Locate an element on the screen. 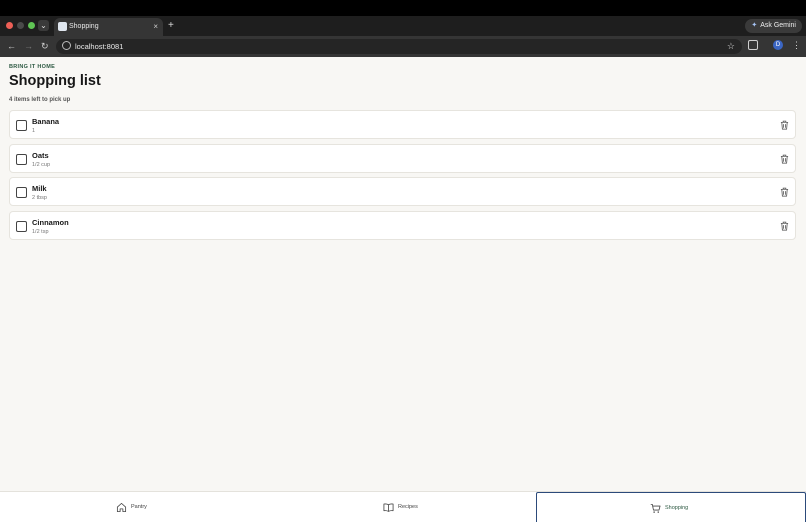 The height and width of the screenshot is (522, 806). browser-toolbar: ← → ↻ localhost:8081 ☆ D ⋮ is located at coordinates (403, 46).